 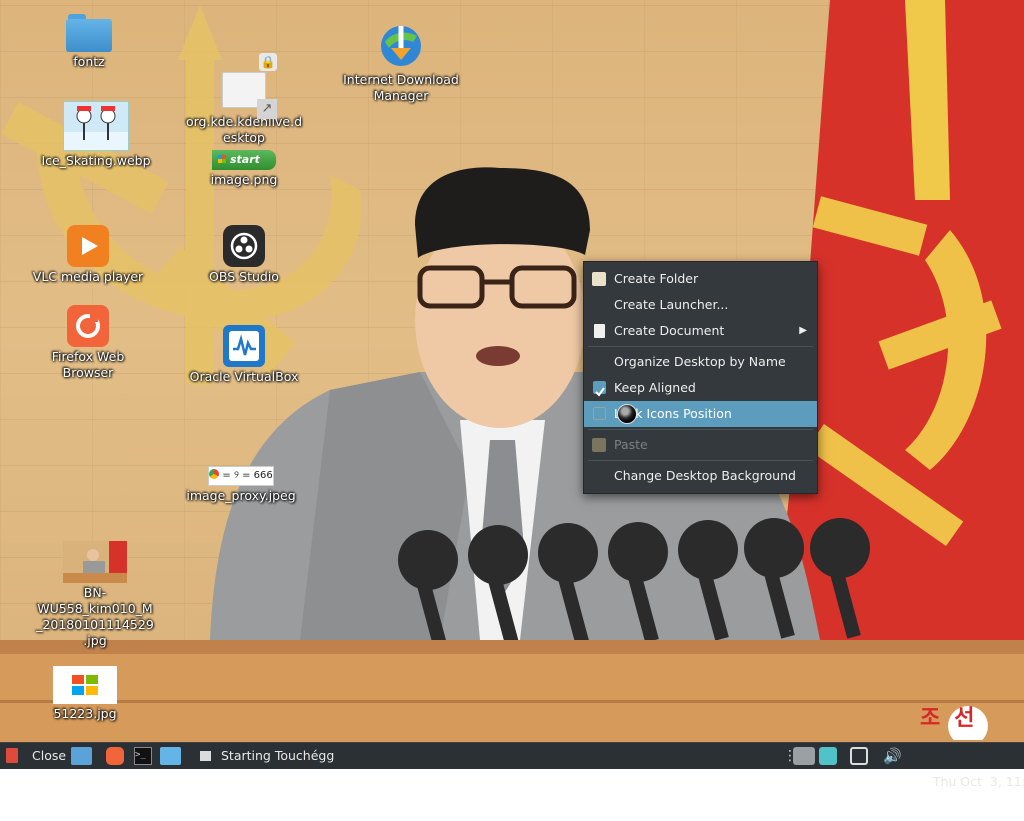 What do you see at coordinates (12, 755) in the screenshot?
I see `logout-icon` at bounding box center [12, 755].